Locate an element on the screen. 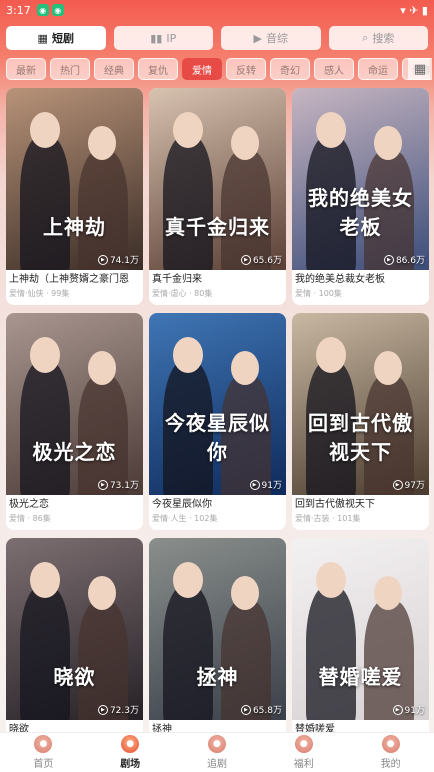 The image size is (434, 772). top-tab-bar: ▦ 短剧 ▮▮ IP ▶ 音综 ⌕ 搜索 is located at coordinates (217, 38).